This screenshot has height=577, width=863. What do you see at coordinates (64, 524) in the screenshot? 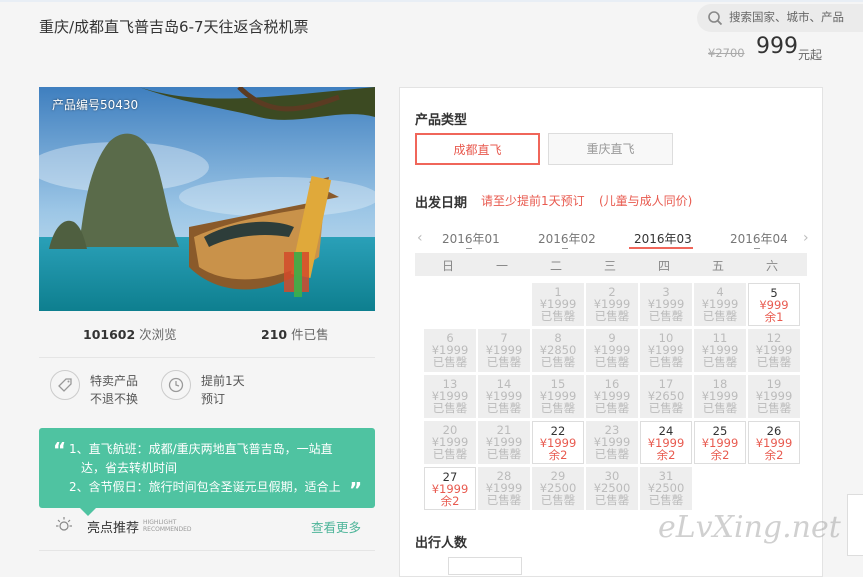
I see `sun-icon` at bounding box center [64, 524].